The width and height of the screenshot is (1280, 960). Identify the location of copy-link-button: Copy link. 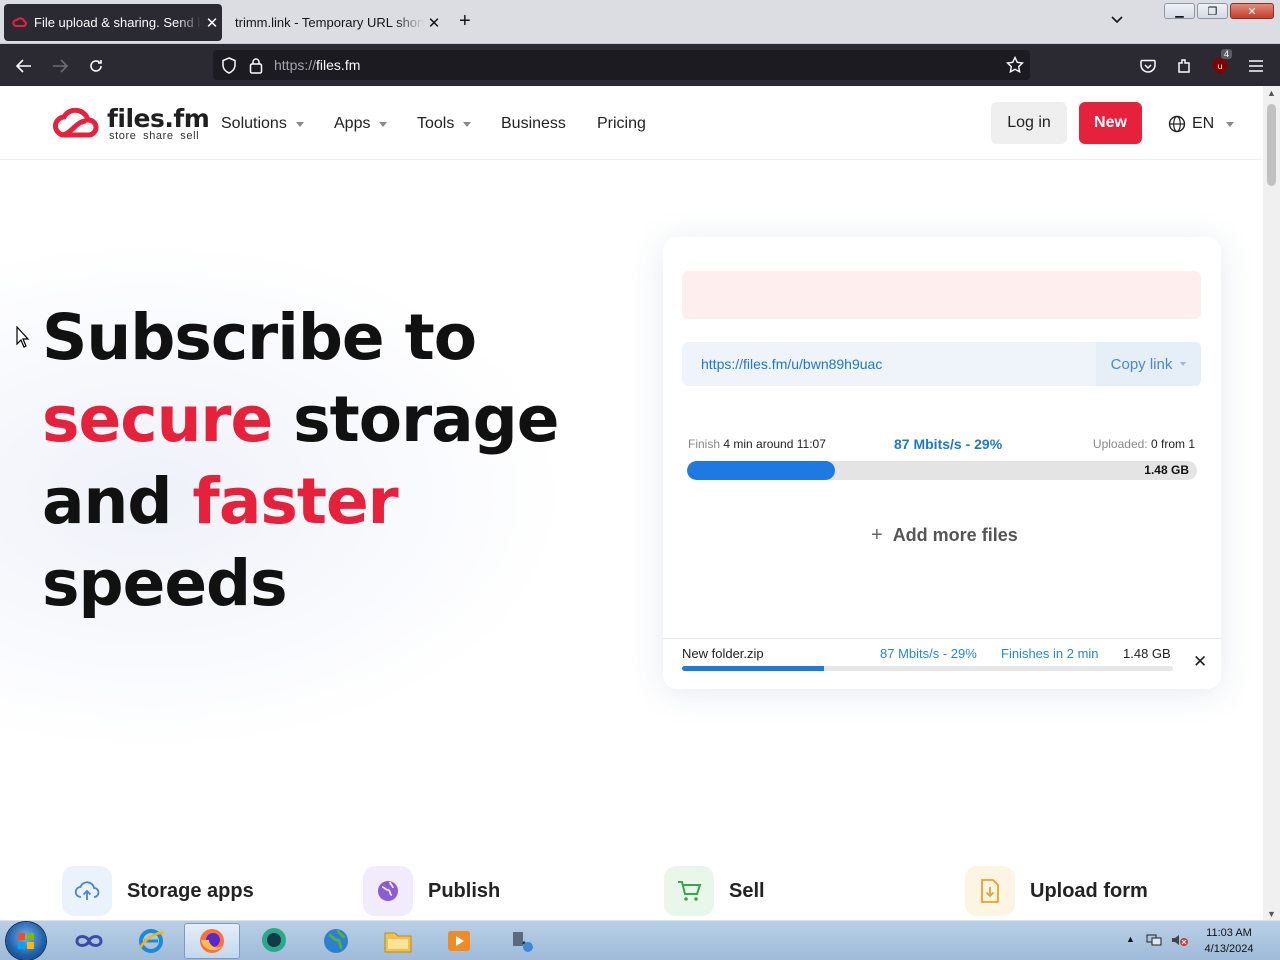
(1148, 364).